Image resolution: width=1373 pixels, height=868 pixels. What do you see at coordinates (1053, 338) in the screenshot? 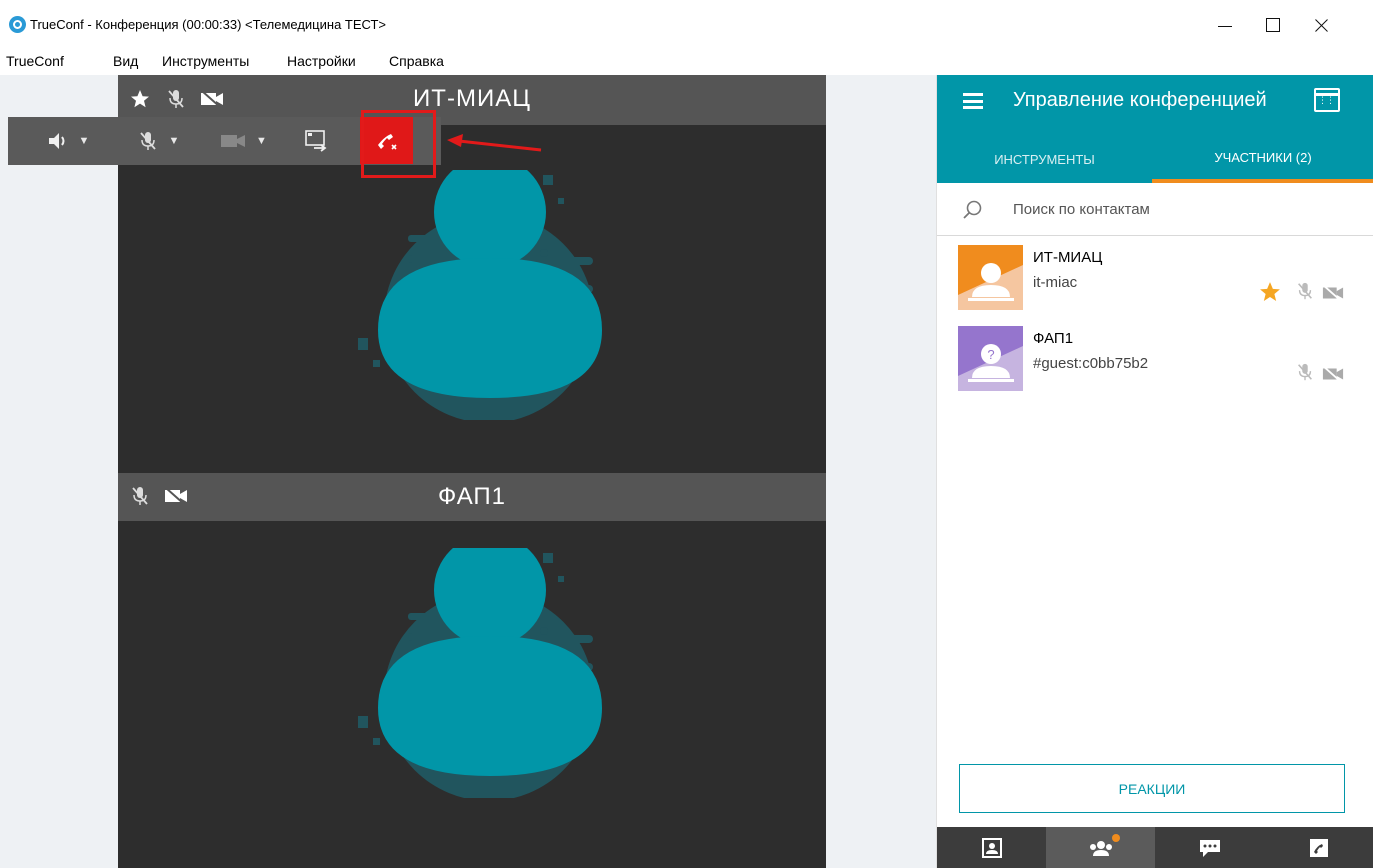
I see `participant-name: ФАП1` at bounding box center [1053, 338].